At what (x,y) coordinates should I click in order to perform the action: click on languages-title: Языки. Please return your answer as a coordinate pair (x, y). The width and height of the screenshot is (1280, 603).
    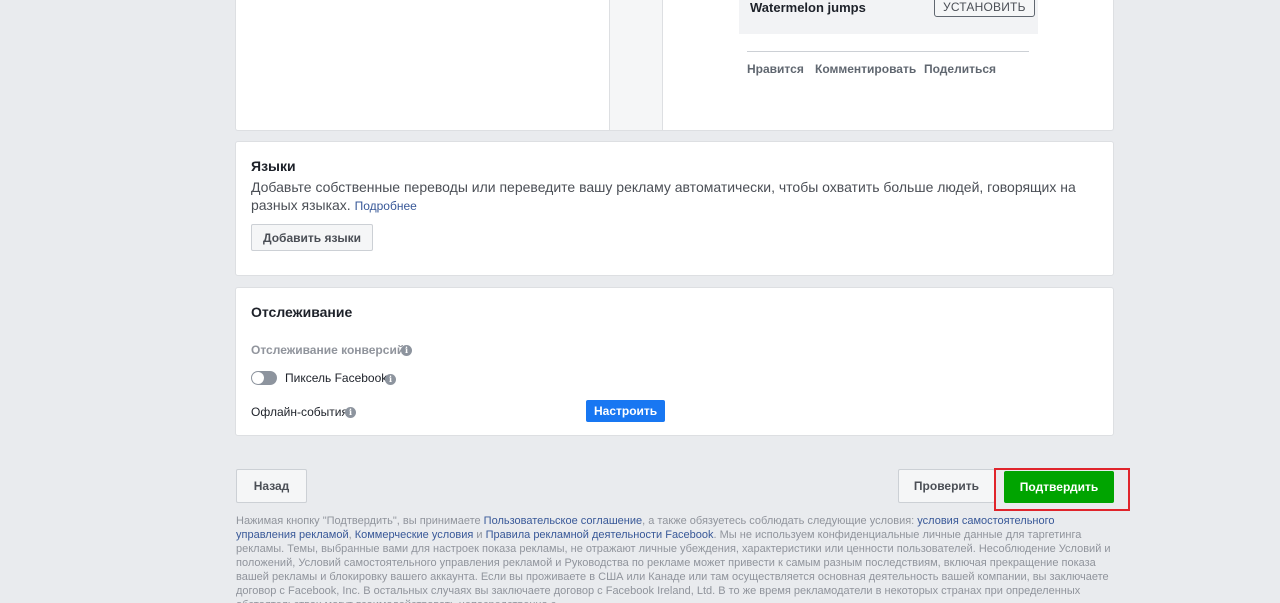
    Looking at the image, I should click on (273, 166).